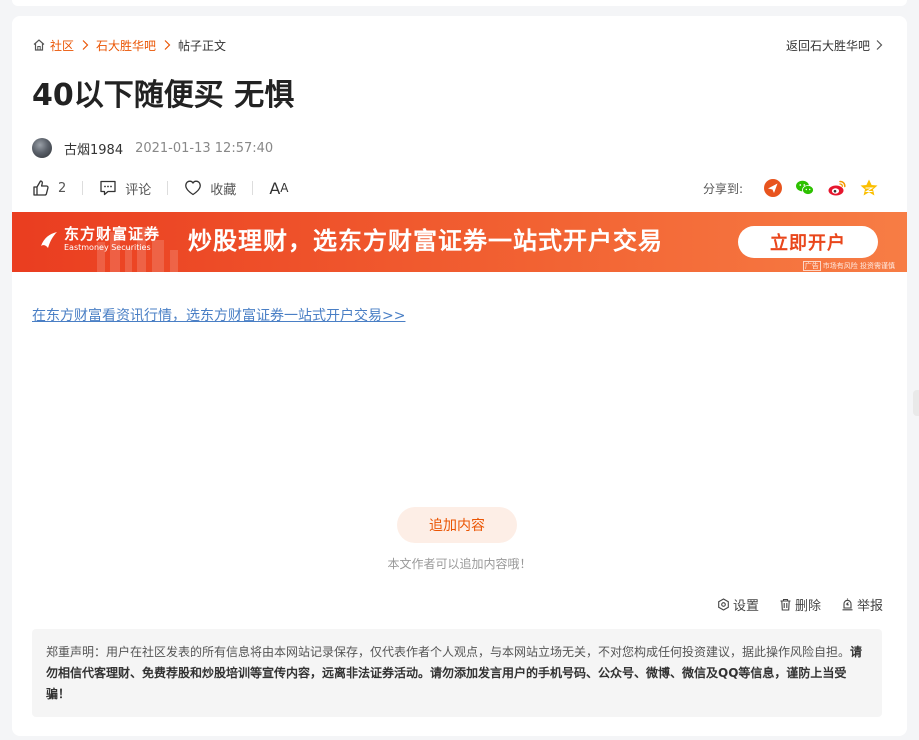 The height and width of the screenshot is (740, 919). What do you see at coordinates (791, 188) in the screenshot?
I see `share-bar: 分享到:` at bounding box center [791, 188].